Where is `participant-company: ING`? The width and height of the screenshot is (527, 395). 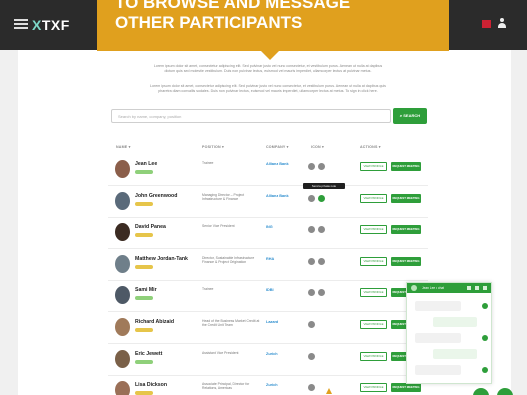
participant-company: ING is located at coordinates (269, 227).